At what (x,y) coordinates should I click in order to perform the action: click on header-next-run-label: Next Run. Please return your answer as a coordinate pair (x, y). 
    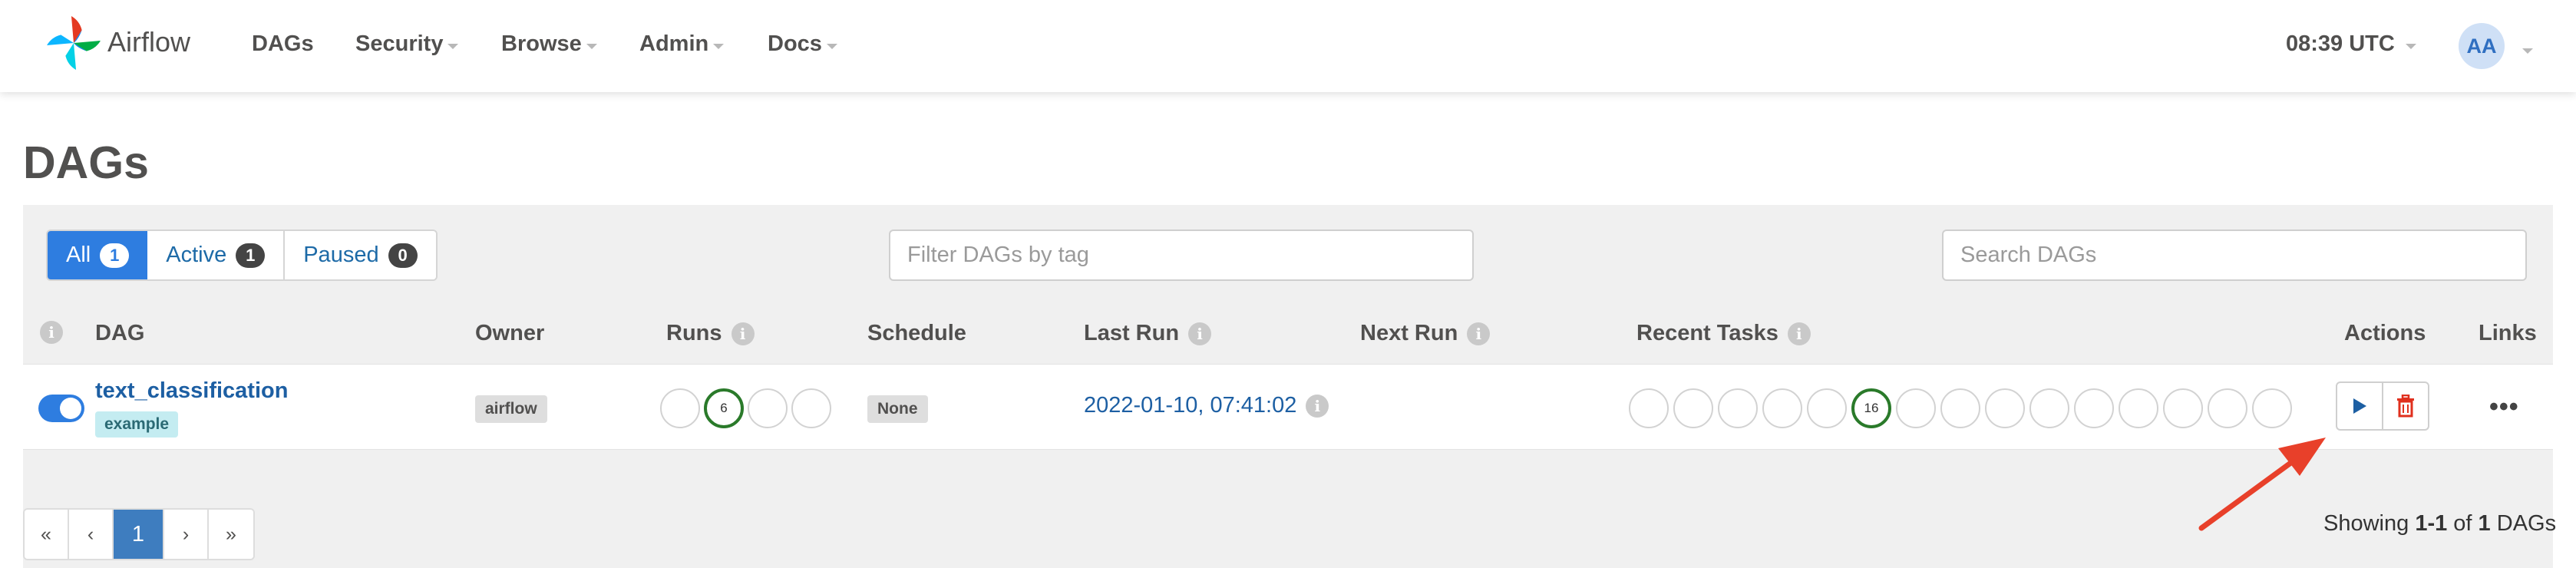
    Looking at the image, I should click on (1409, 333).